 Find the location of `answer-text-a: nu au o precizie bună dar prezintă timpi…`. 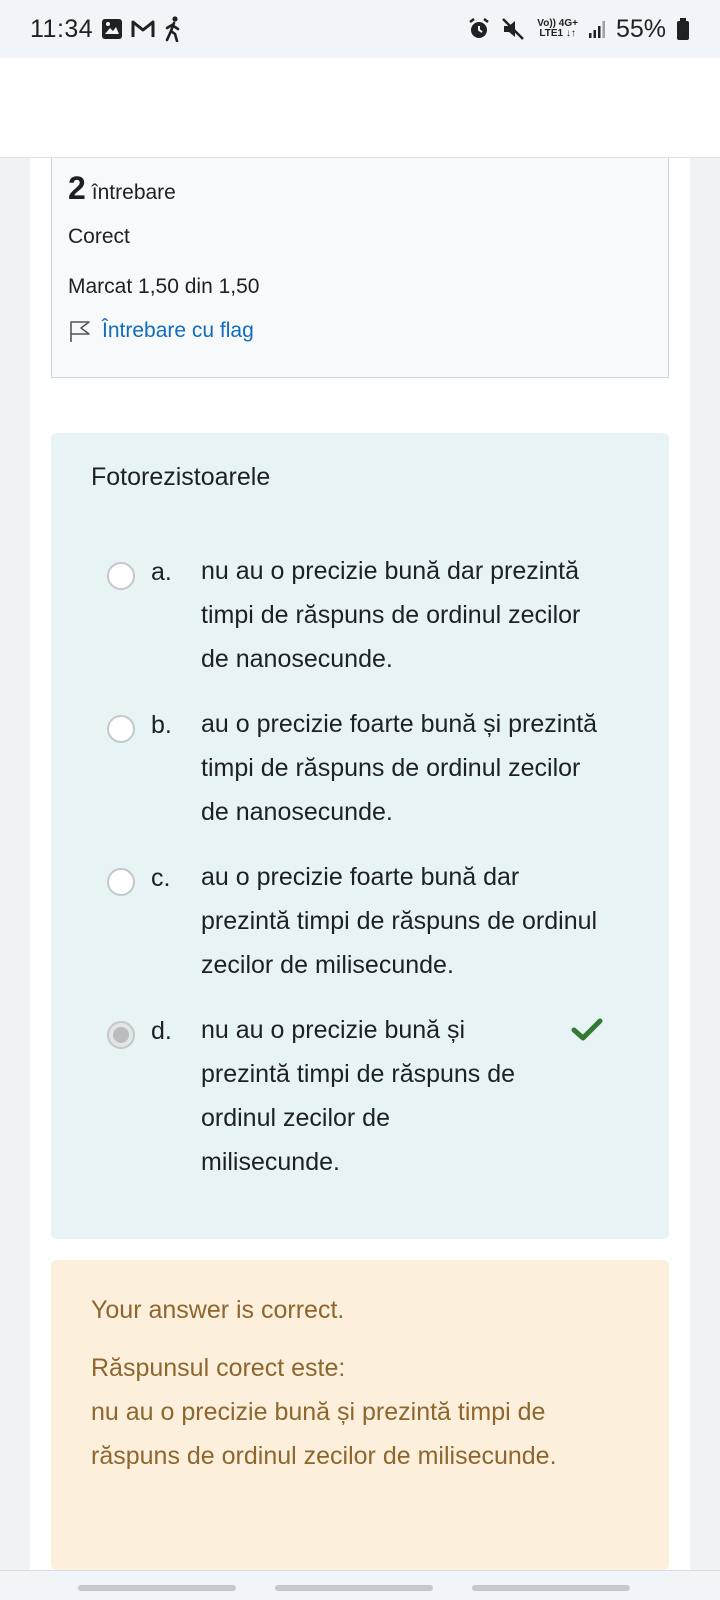

answer-text-a: nu au o precizie bună dar prezintă timpi… is located at coordinates (391, 615).